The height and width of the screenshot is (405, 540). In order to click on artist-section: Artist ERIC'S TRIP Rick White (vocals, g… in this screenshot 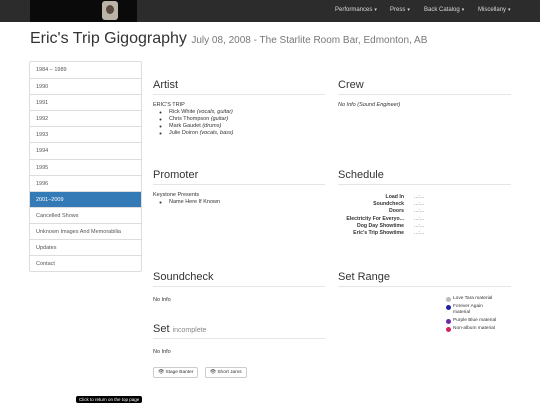, I will do `click(239, 108)`.